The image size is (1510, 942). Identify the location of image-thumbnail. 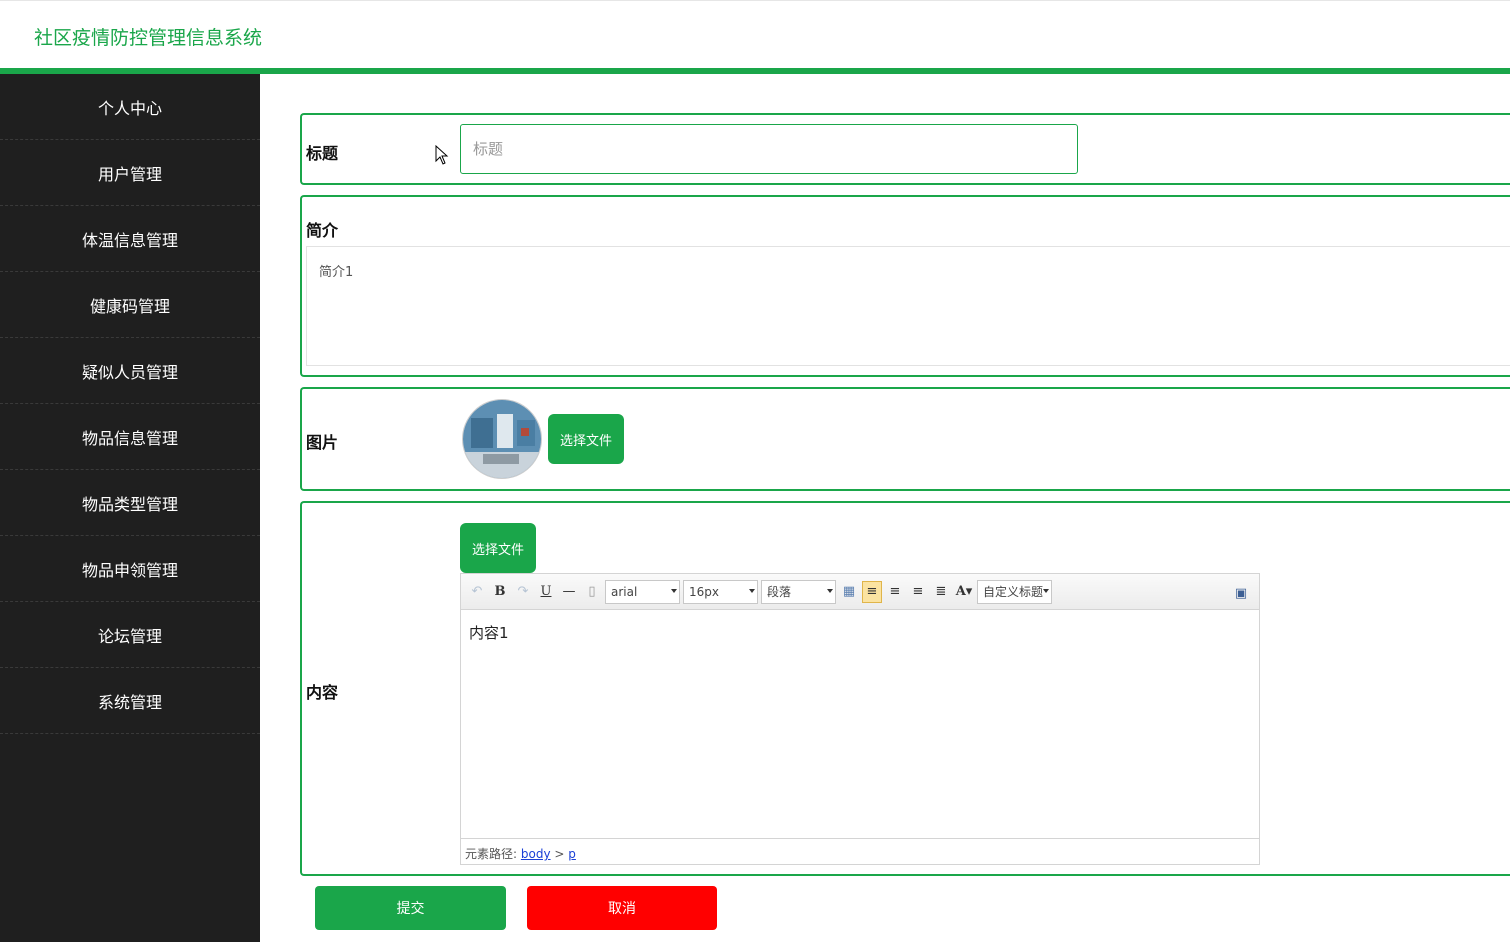
(502, 439).